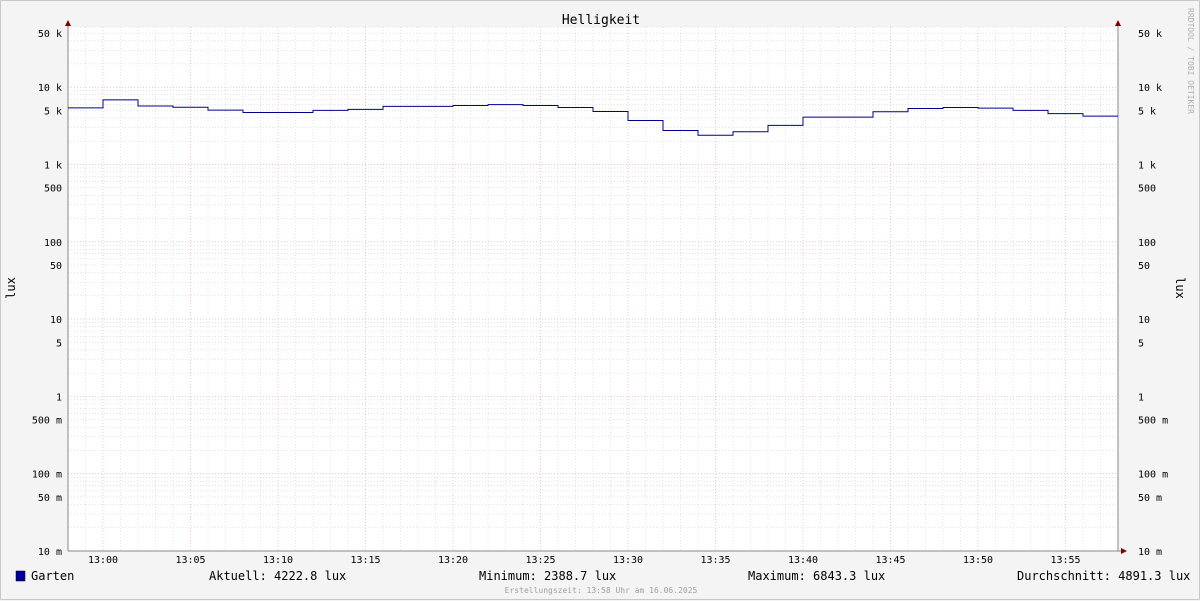 Image resolution: width=1200 pixels, height=601 pixels. I want to click on x-tick-label: 13:25, so click(540, 560).